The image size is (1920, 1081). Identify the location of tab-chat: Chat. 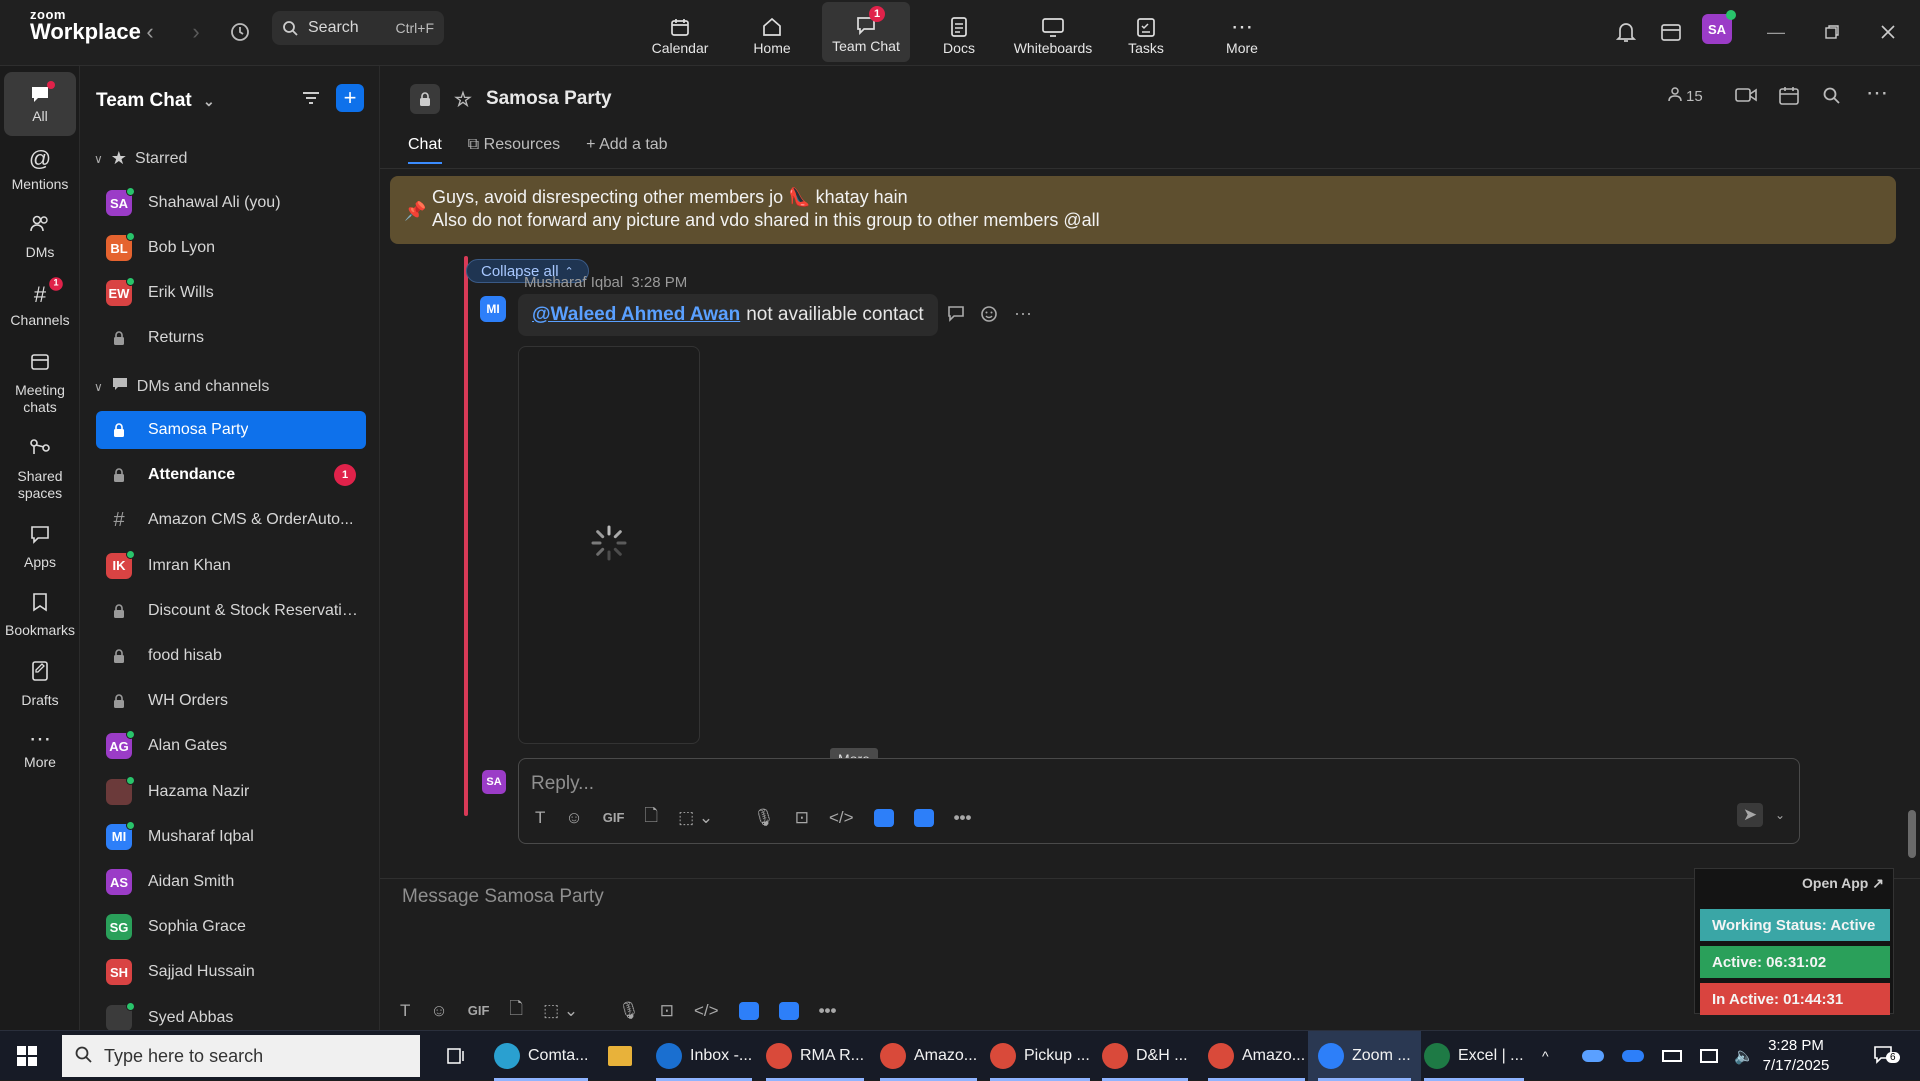
(425, 150).